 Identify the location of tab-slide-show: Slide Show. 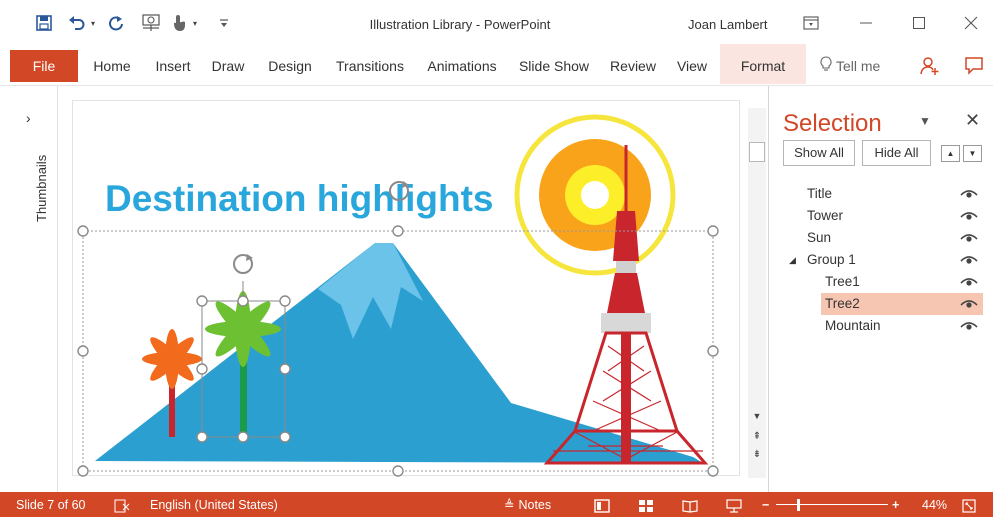
(554, 64).